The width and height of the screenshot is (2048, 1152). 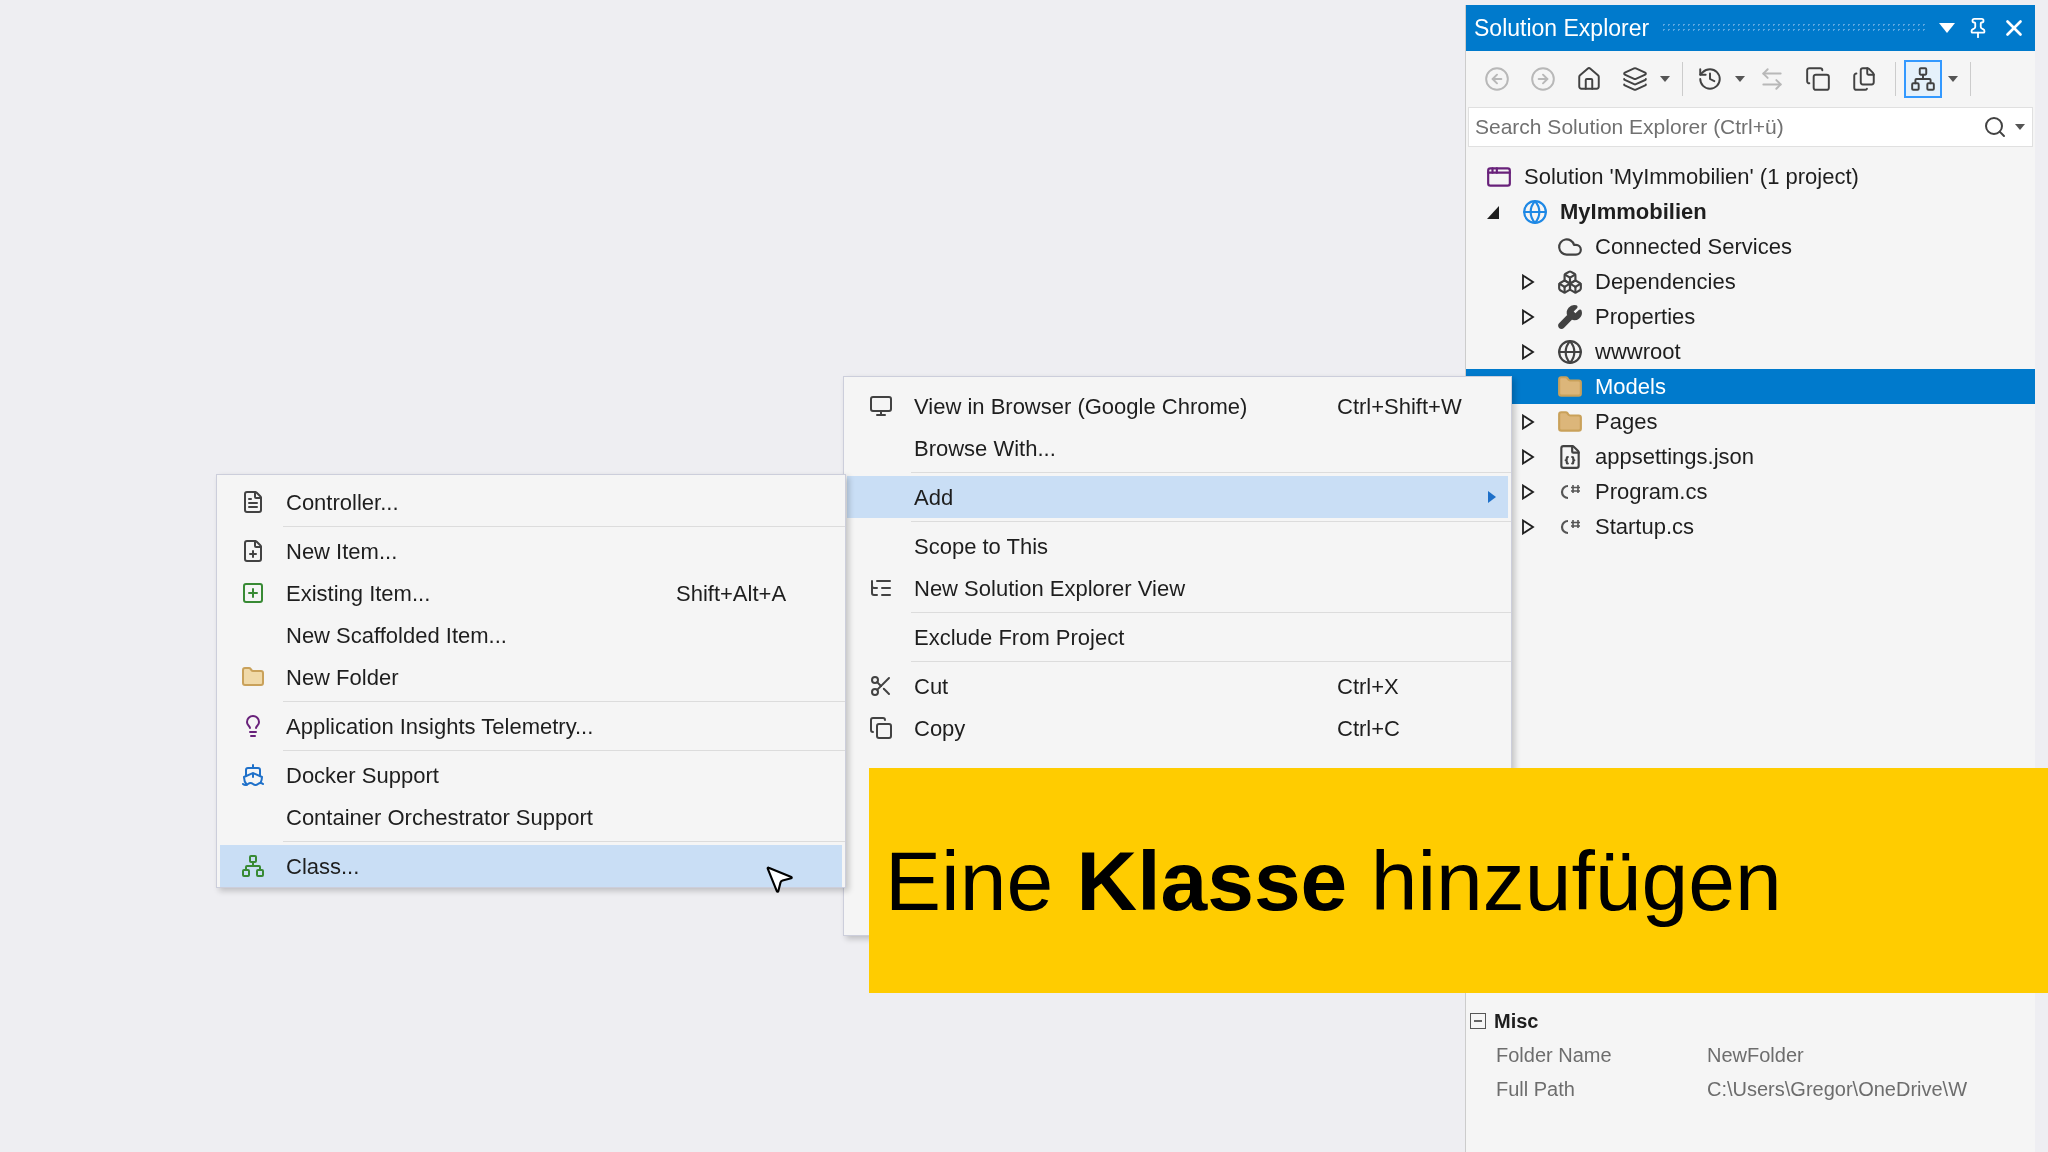 What do you see at coordinates (1750, 386) in the screenshot?
I see `tree-item: Models` at bounding box center [1750, 386].